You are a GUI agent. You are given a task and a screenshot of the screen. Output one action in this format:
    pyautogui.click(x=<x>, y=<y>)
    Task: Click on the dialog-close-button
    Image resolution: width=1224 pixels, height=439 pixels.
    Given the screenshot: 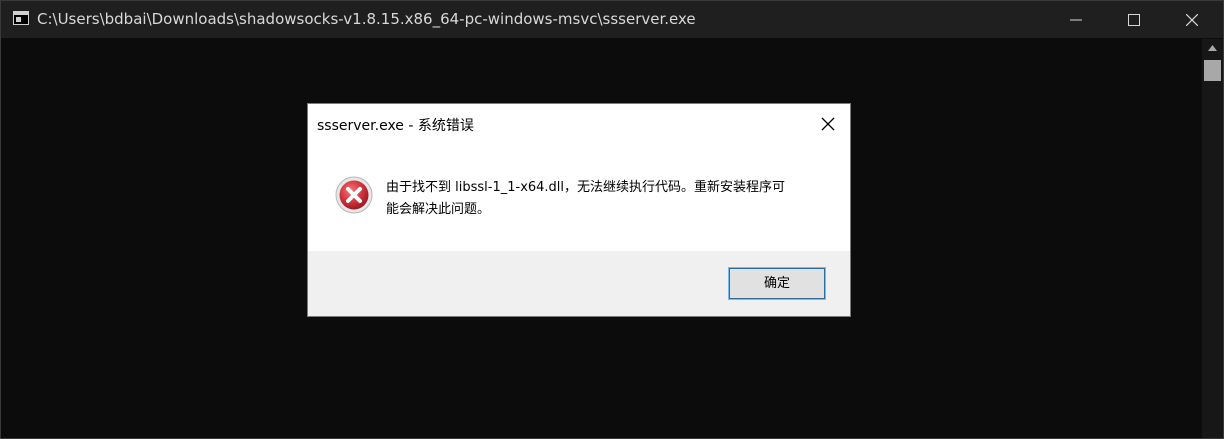 What is the action you would take?
    pyautogui.click(x=828, y=124)
    